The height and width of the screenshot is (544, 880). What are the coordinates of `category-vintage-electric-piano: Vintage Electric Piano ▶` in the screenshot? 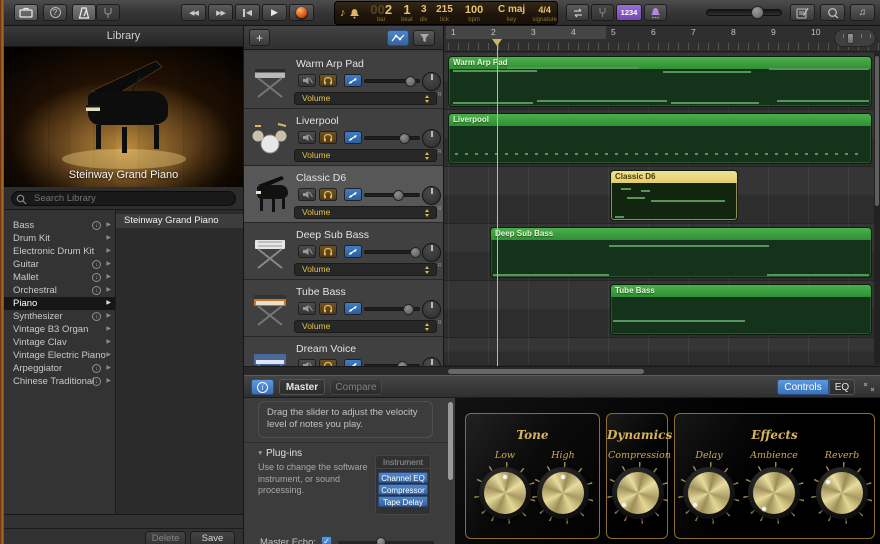 It's located at (59, 355).